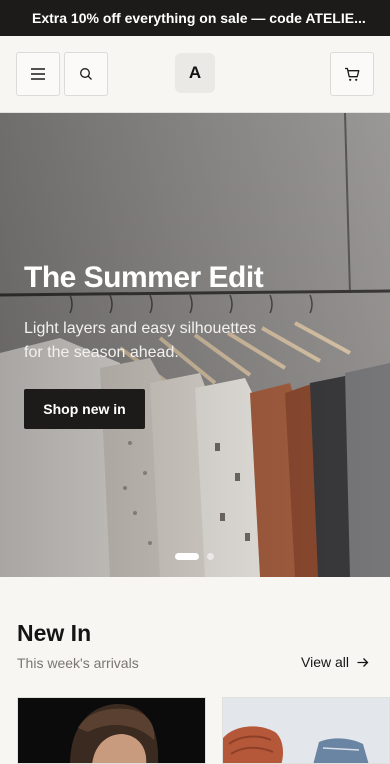 The image size is (390, 764). I want to click on section-title: New In, so click(54, 633).